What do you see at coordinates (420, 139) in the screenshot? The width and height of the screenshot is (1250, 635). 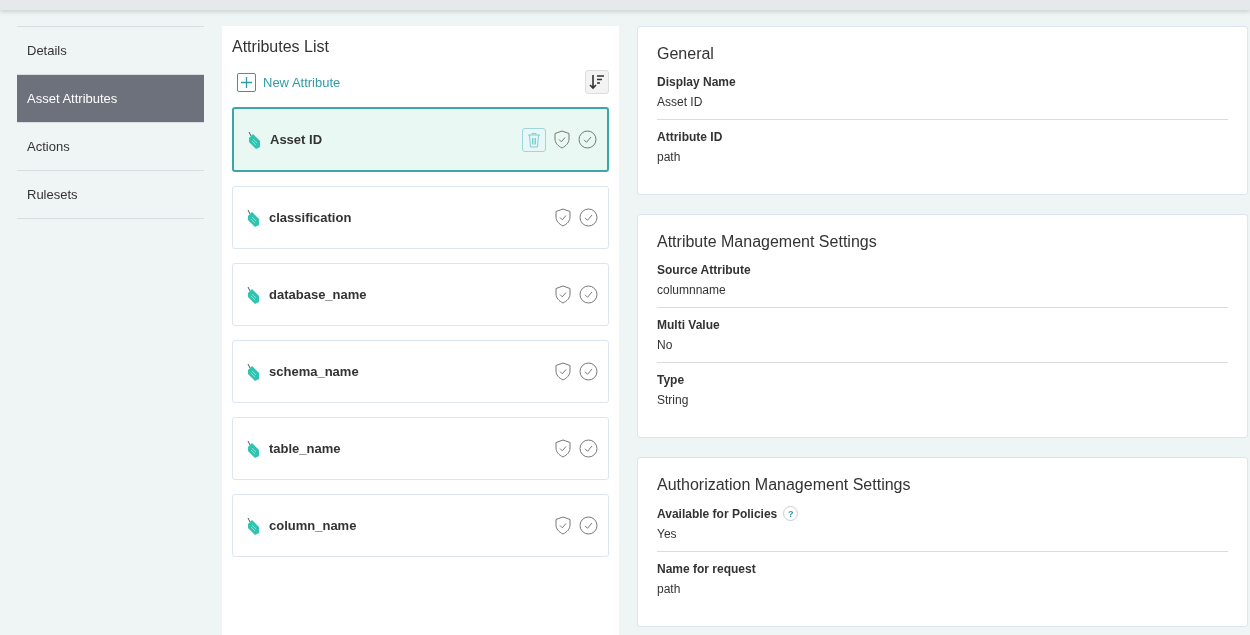 I see `attribute-item: Asset ID` at bounding box center [420, 139].